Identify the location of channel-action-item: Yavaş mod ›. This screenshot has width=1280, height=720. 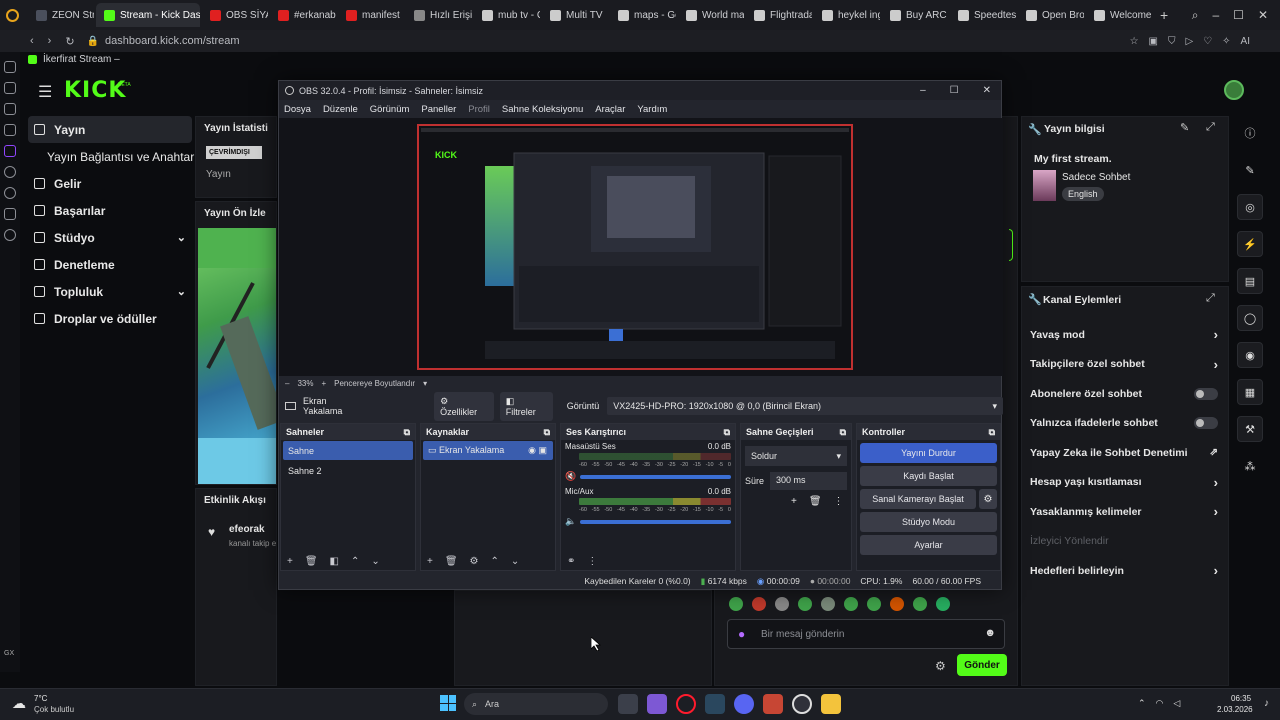
(1125, 335).